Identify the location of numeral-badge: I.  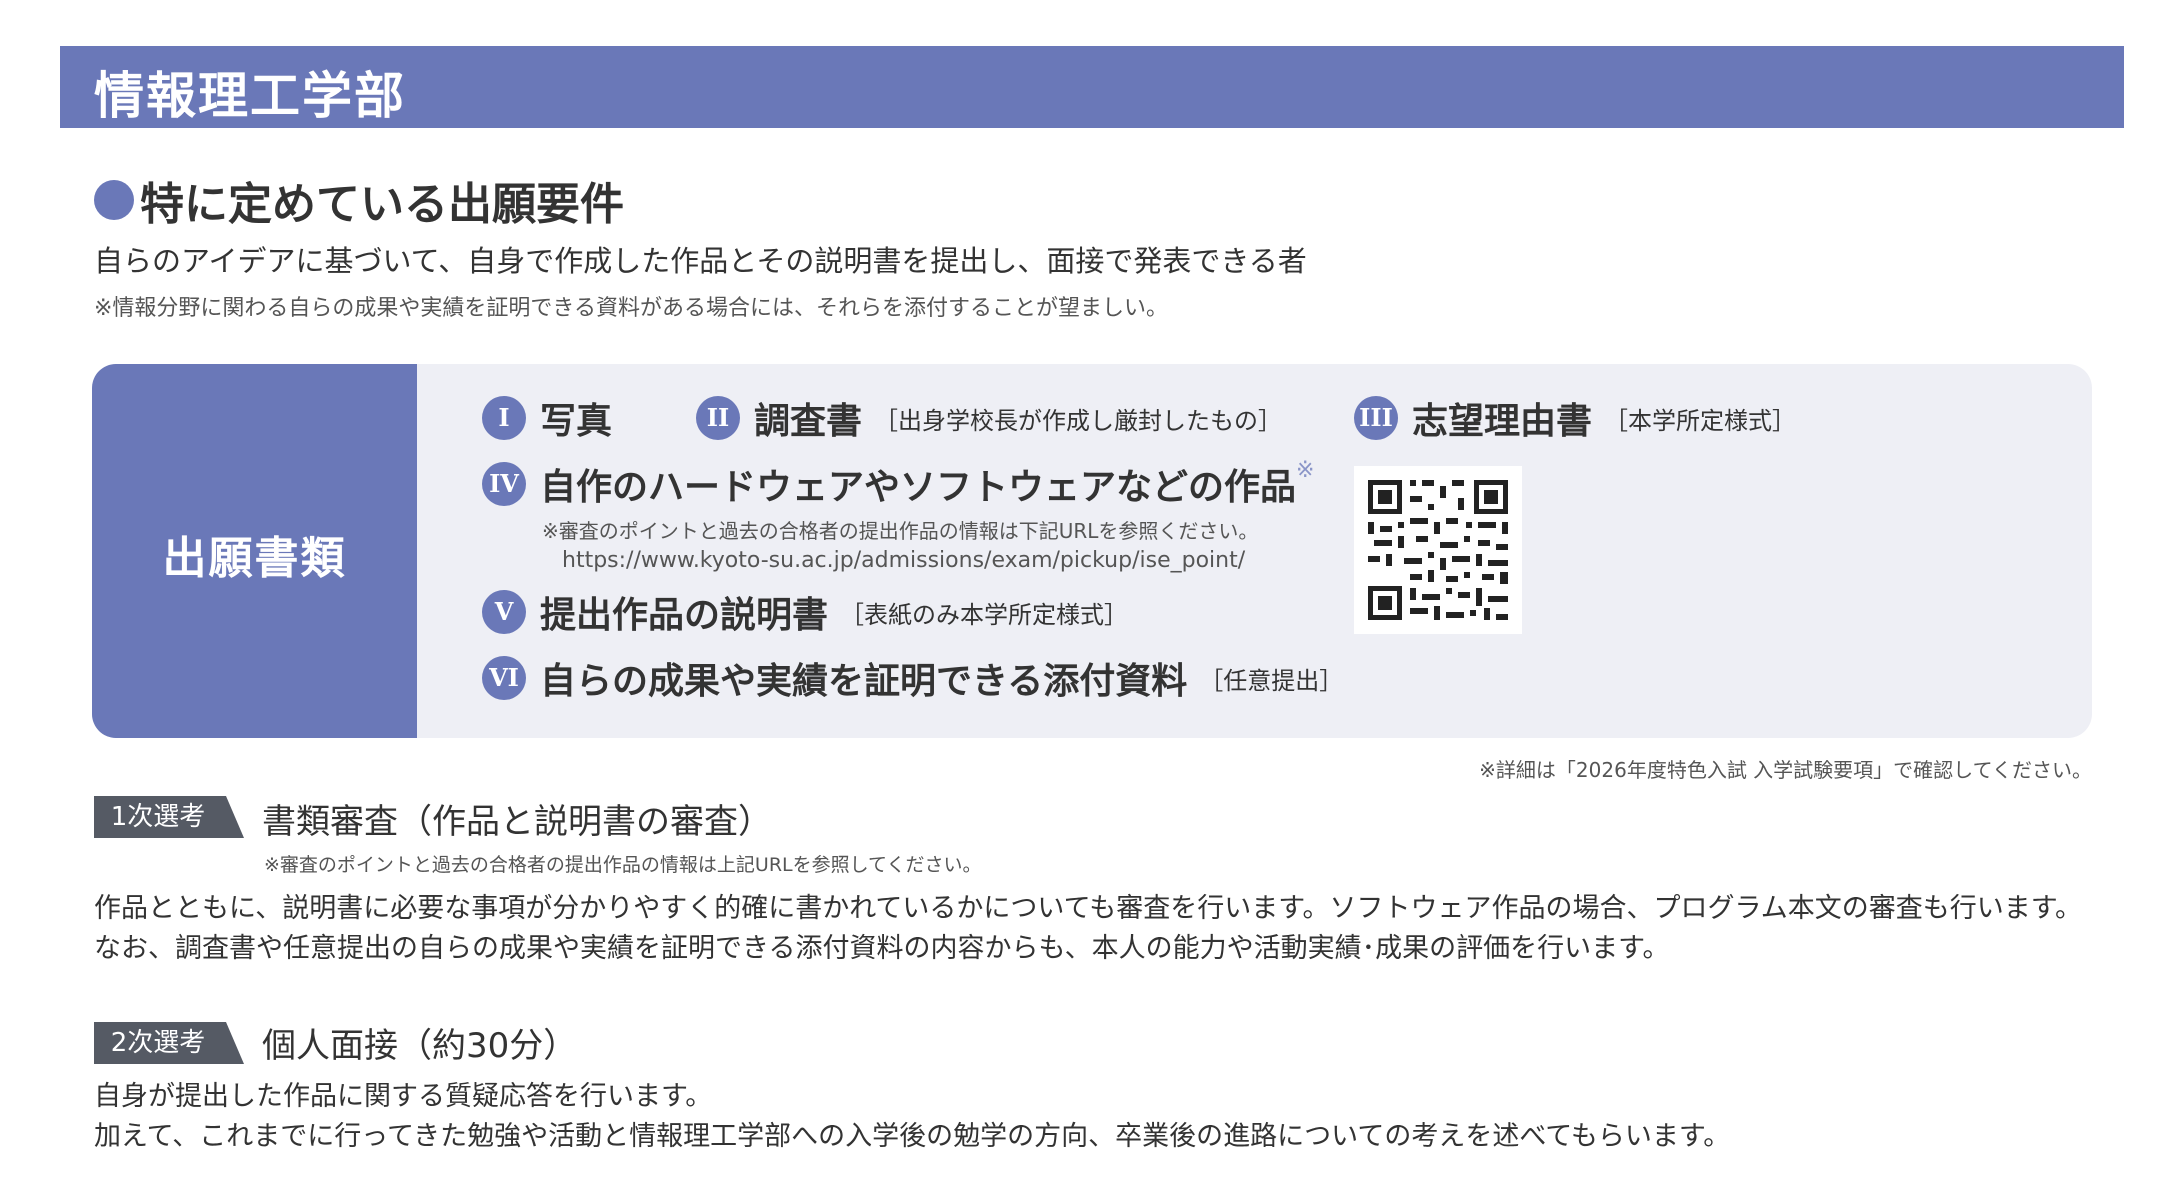
(504, 418).